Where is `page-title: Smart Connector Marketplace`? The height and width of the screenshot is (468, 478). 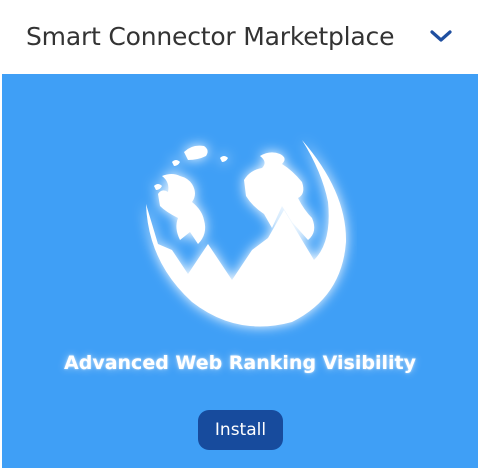 page-title: Smart Connector Marketplace is located at coordinates (210, 36).